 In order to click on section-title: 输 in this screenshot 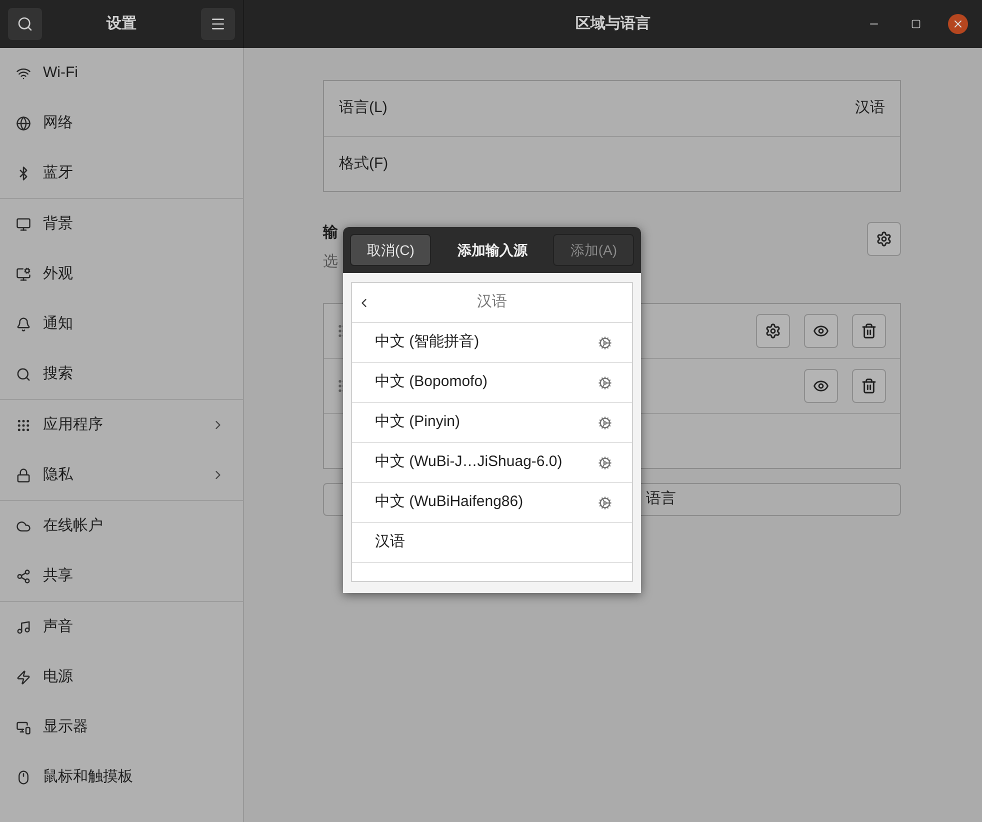, I will do `click(330, 233)`.